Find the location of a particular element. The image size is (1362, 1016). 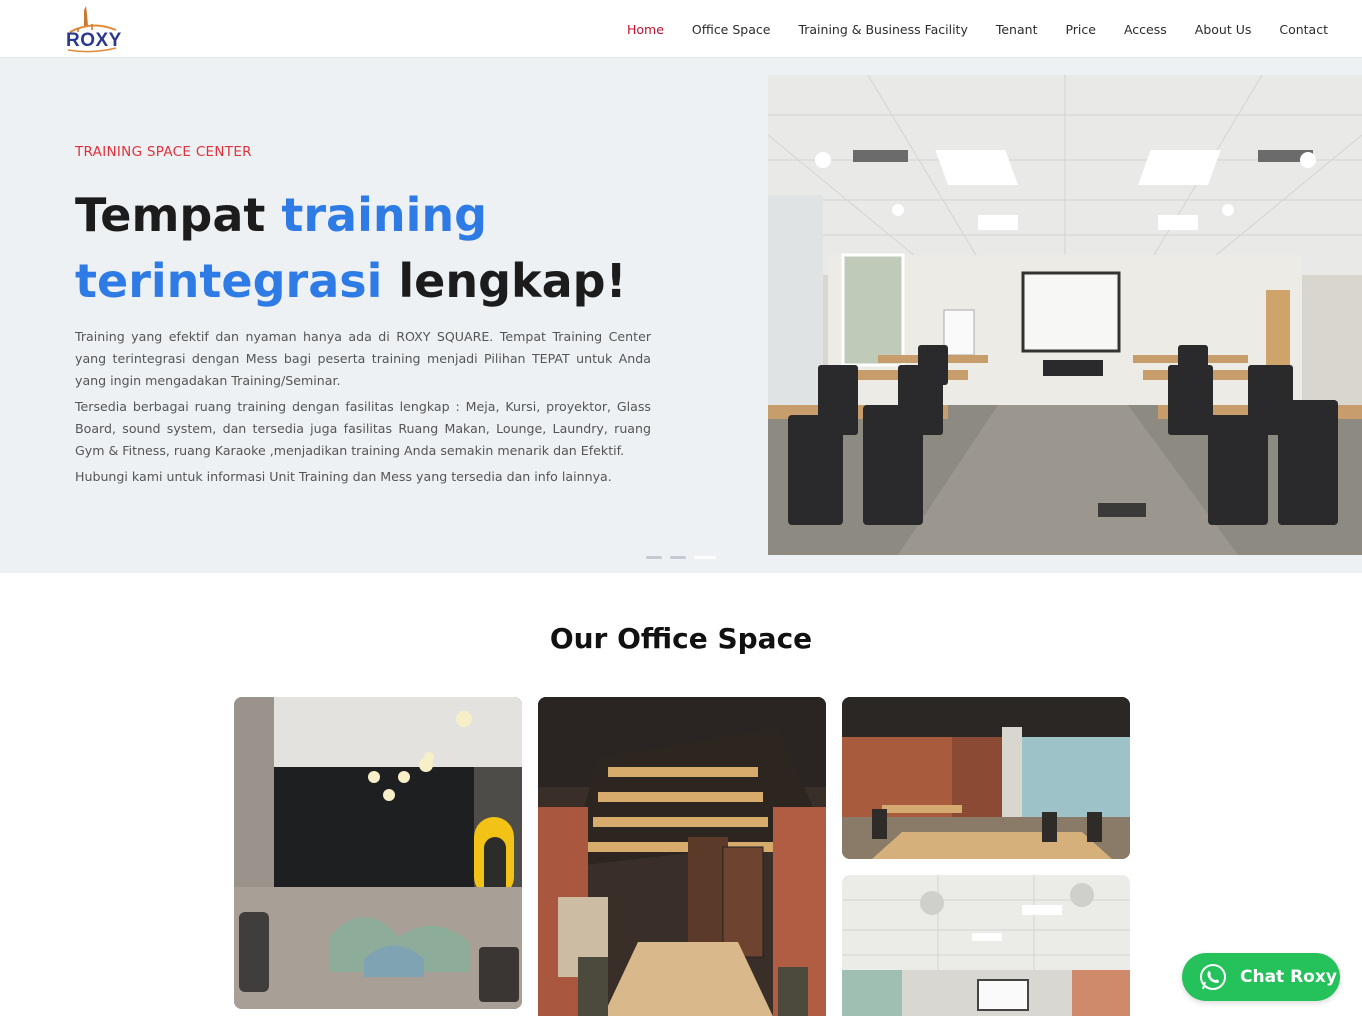

chat-roxy-button: Chat Roxy is located at coordinates (1261, 977).